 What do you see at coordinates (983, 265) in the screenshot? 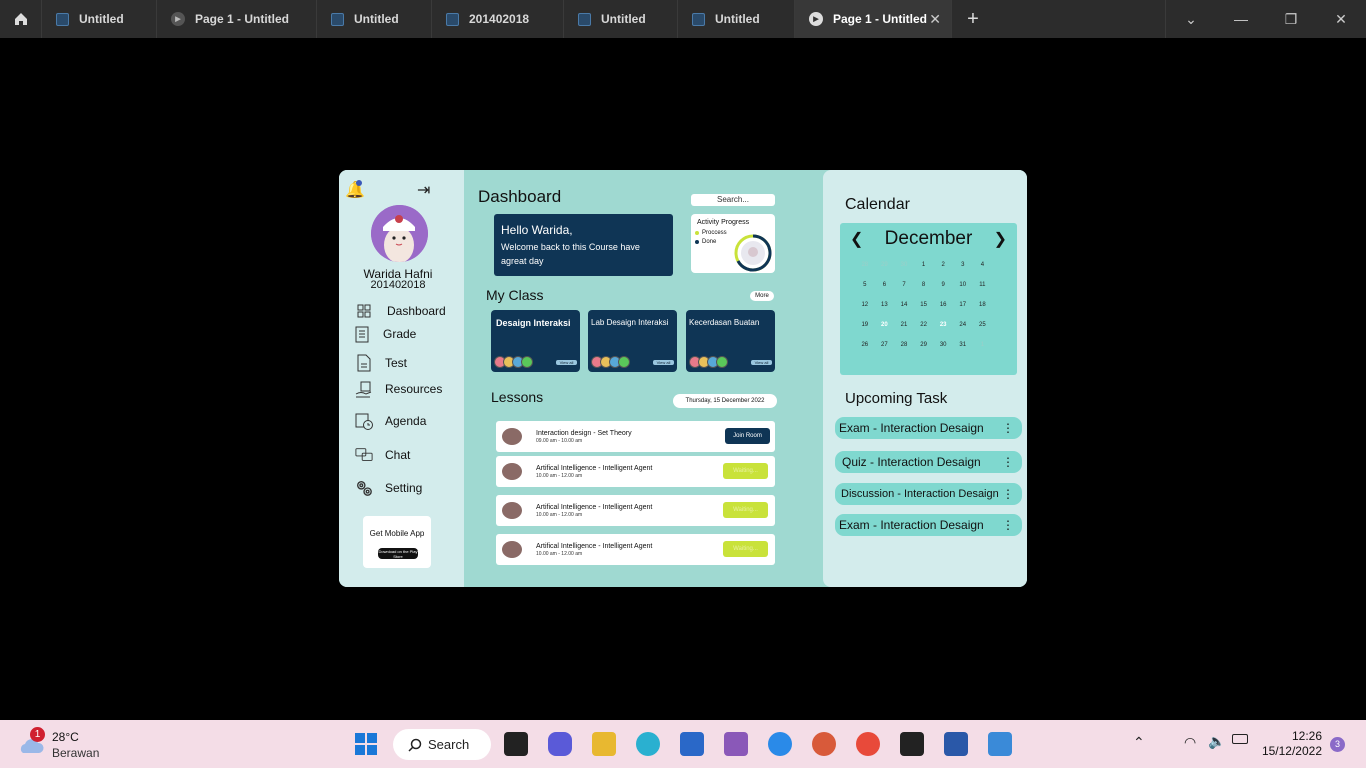
I see `calendar-day: 4` at bounding box center [983, 265].